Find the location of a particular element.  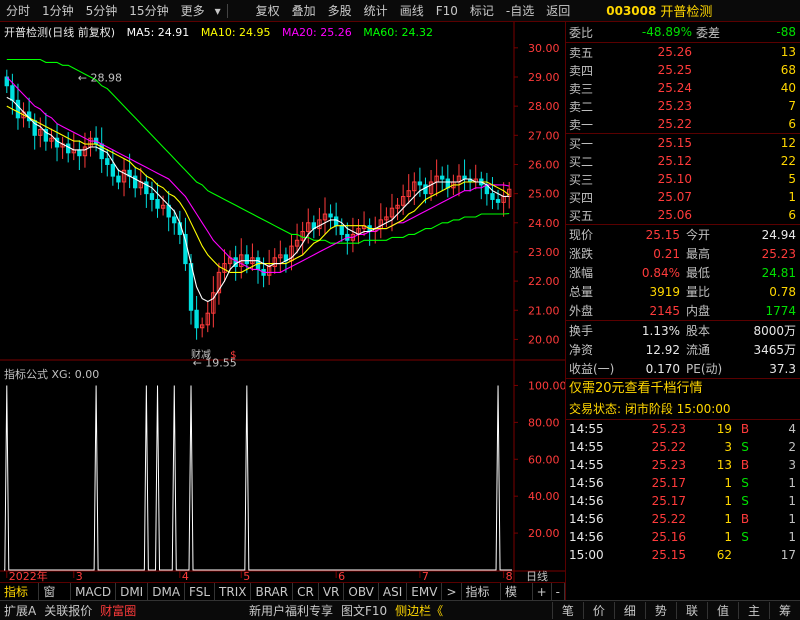

bottom-tab-6: 主 is located at coordinates (753, 610).